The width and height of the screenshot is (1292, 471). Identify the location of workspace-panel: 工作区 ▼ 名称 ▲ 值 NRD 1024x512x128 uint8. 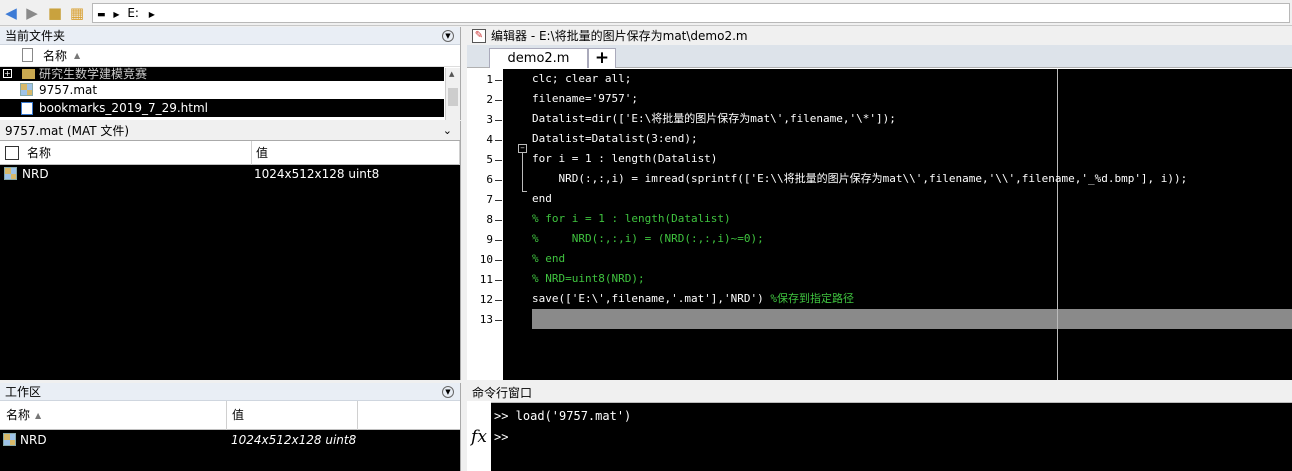
(230, 427).